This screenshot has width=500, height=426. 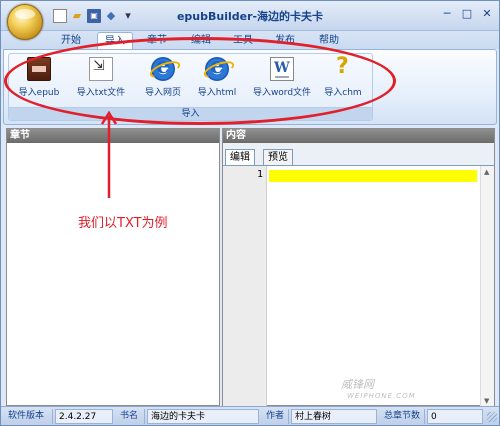 What do you see at coordinates (381, 396) in the screenshot?
I see `watermark-subtext: WEIPHONE.COM` at bounding box center [381, 396].